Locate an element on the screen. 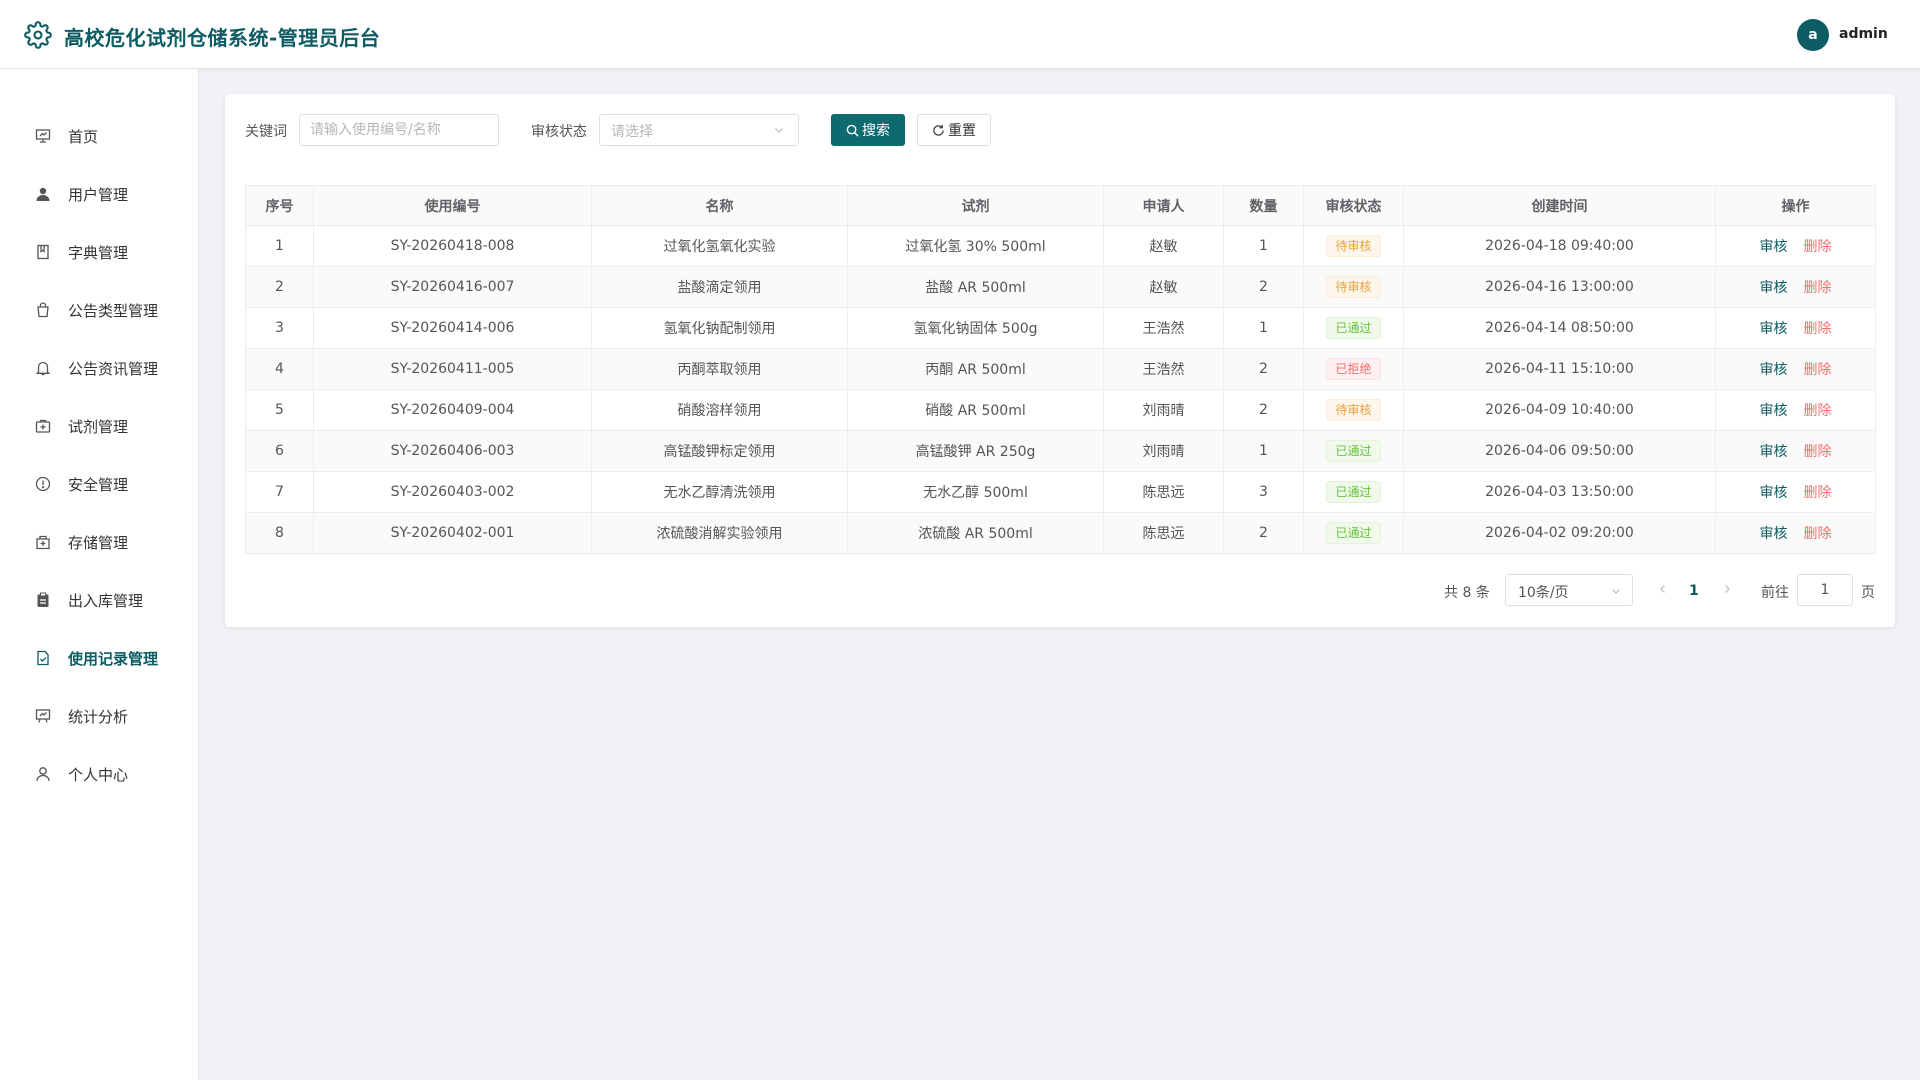  cell-status: 待审核 is located at coordinates (1353, 287).